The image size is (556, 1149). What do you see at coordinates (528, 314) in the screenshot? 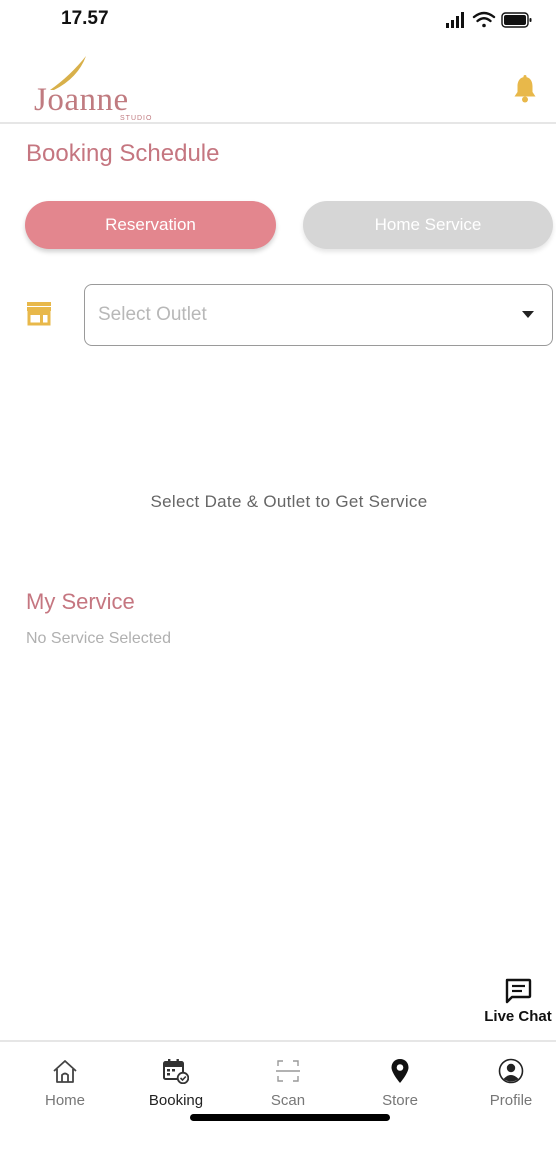
I see `caret-down-icon` at bounding box center [528, 314].